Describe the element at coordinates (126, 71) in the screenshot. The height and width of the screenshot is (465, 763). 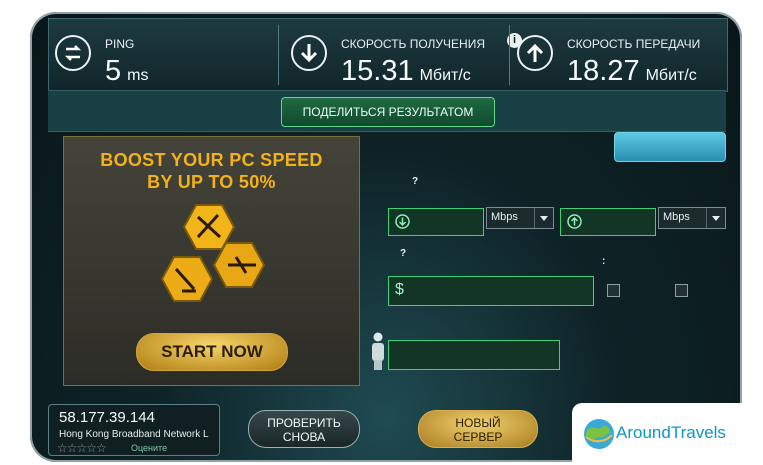
I see `ping-value: 5 ms` at that location.